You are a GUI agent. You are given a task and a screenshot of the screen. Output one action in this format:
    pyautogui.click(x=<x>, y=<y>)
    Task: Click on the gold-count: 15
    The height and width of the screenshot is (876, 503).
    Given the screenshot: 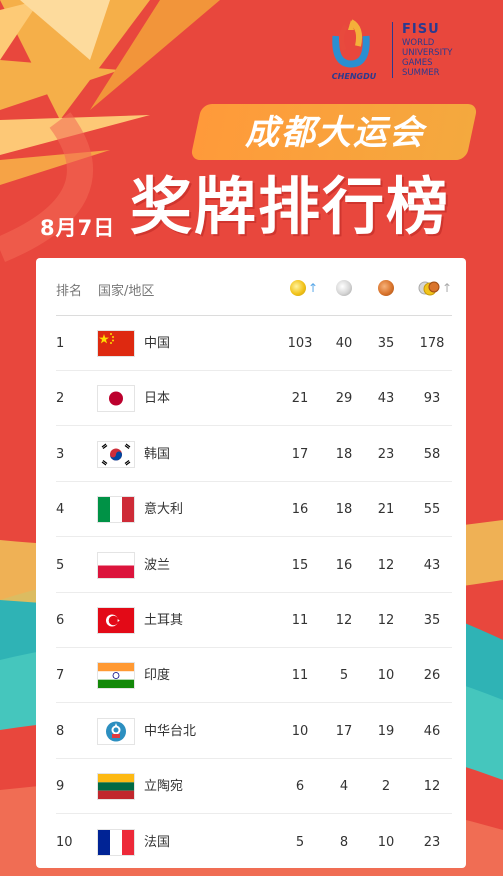 What is the action you would take?
    pyautogui.click(x=300, y=565)
    